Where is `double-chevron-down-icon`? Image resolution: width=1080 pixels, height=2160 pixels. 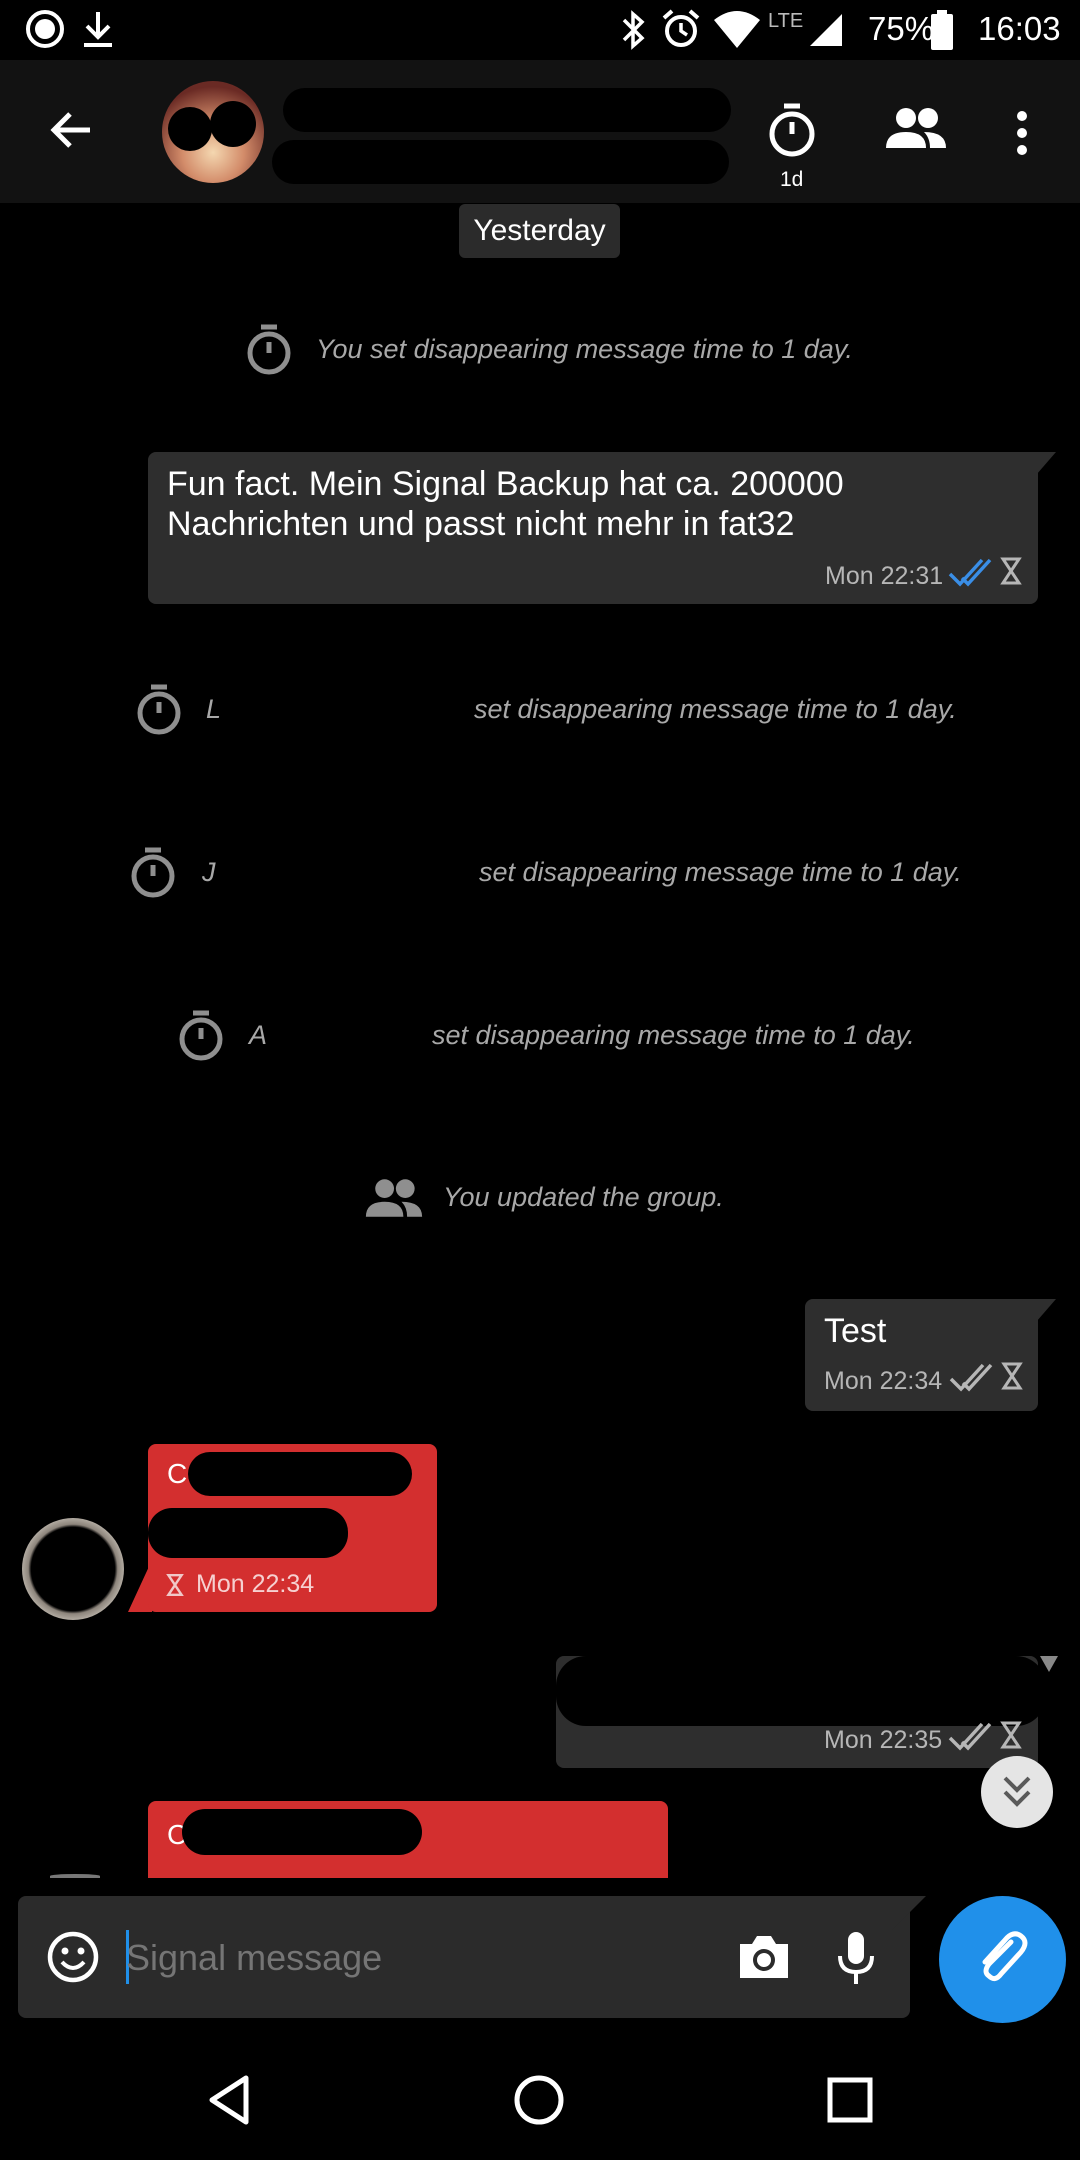 double-chevron-down-icon is located at coordinates (1017, 1791).